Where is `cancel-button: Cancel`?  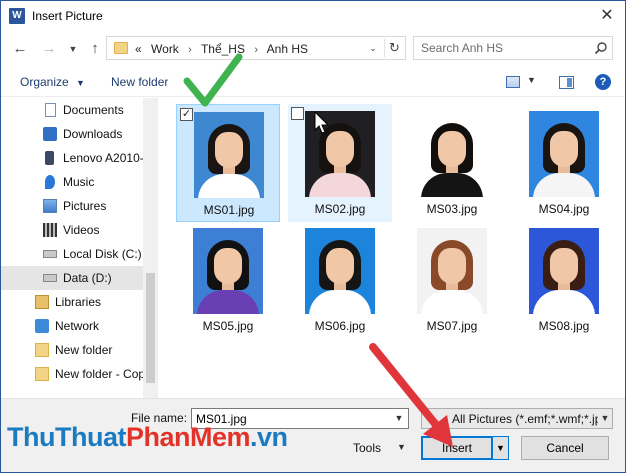 cancel-button: Cancel is located at coordinates (565, 448).